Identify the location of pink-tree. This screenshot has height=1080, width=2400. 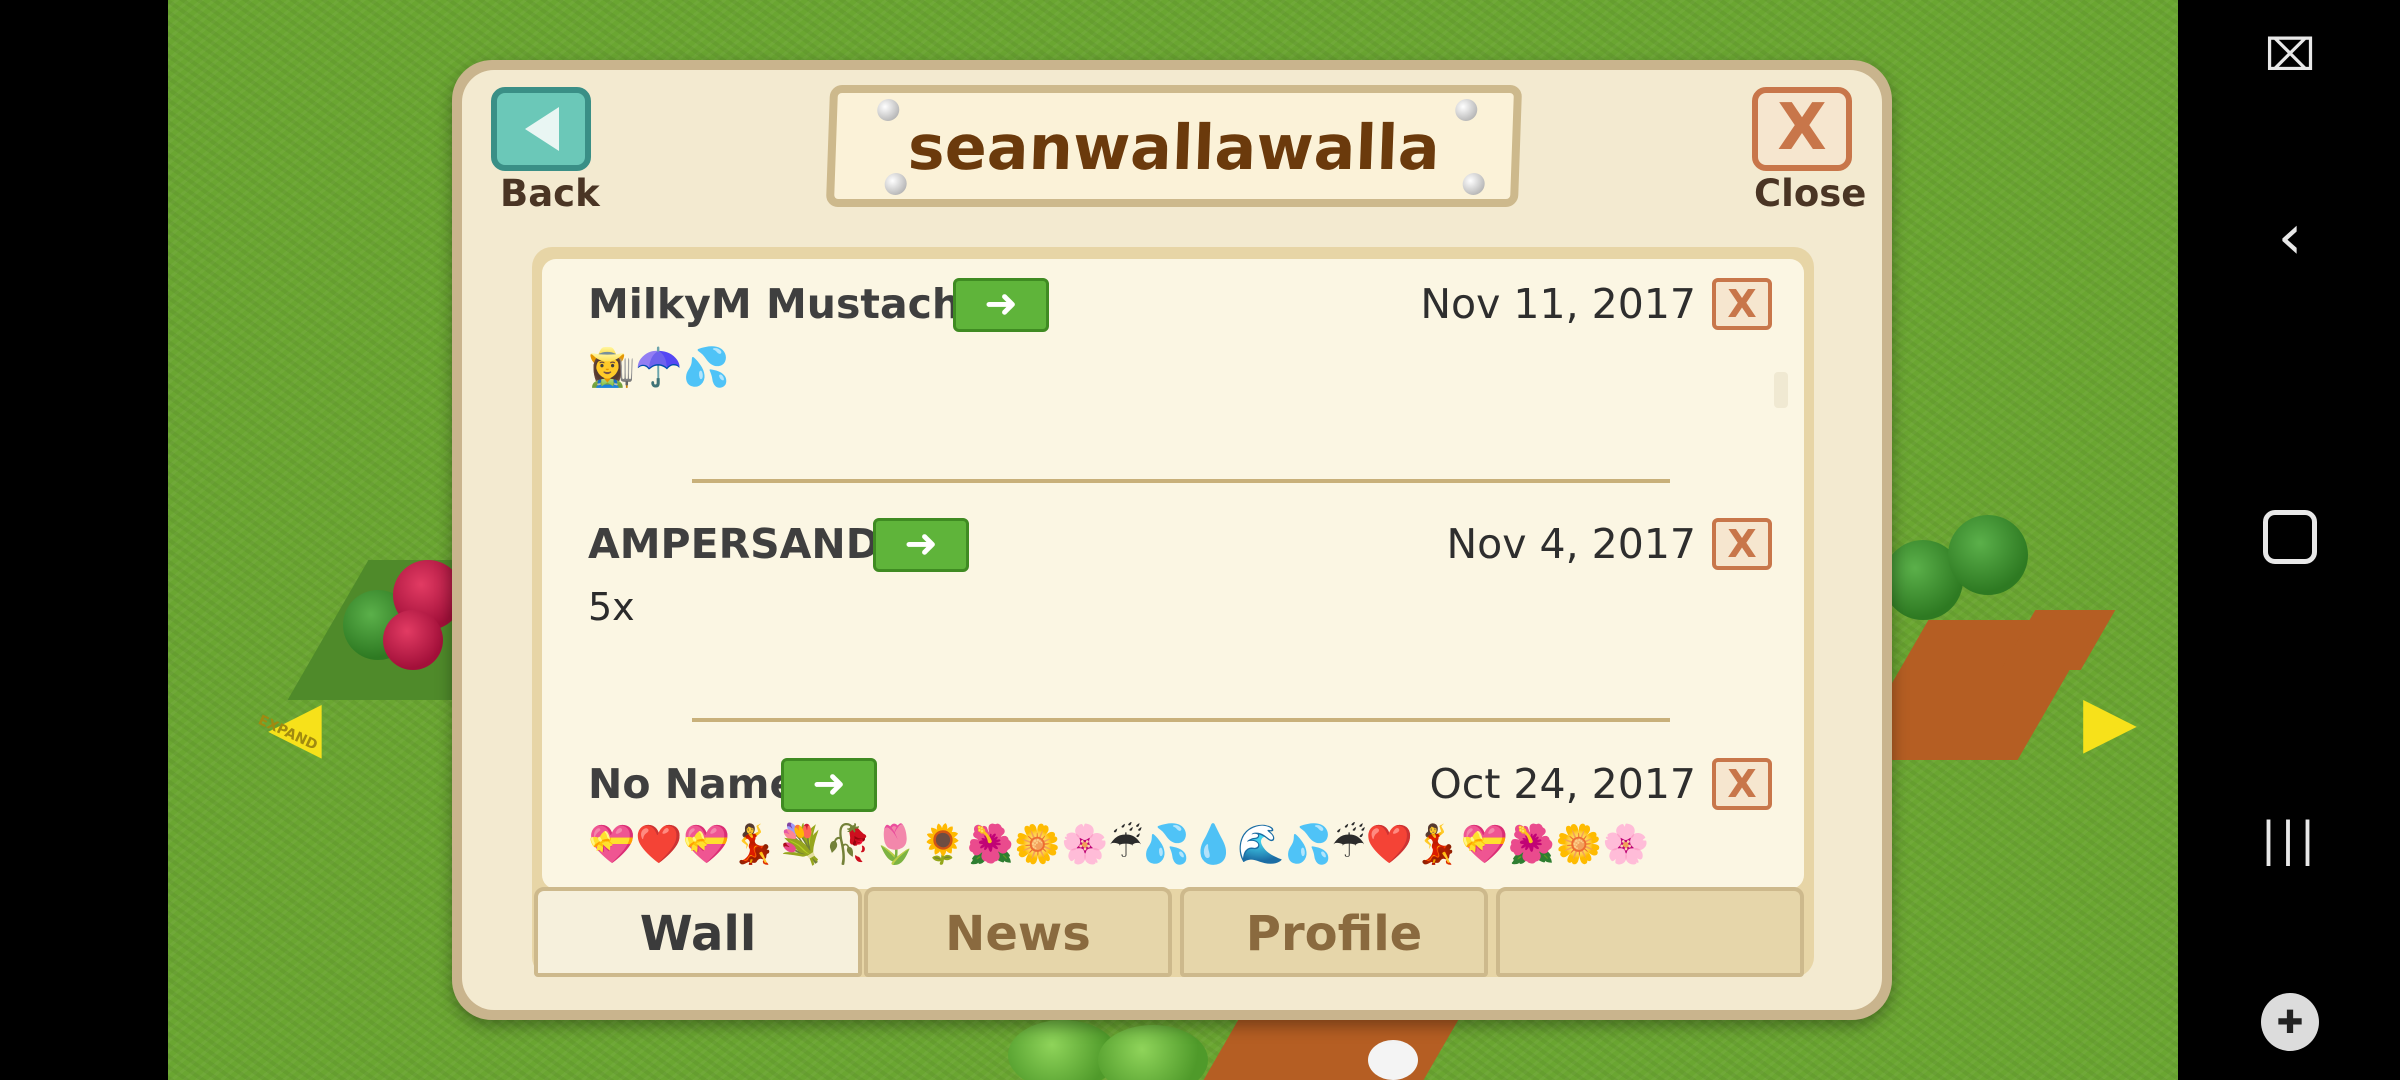
(413, 640).